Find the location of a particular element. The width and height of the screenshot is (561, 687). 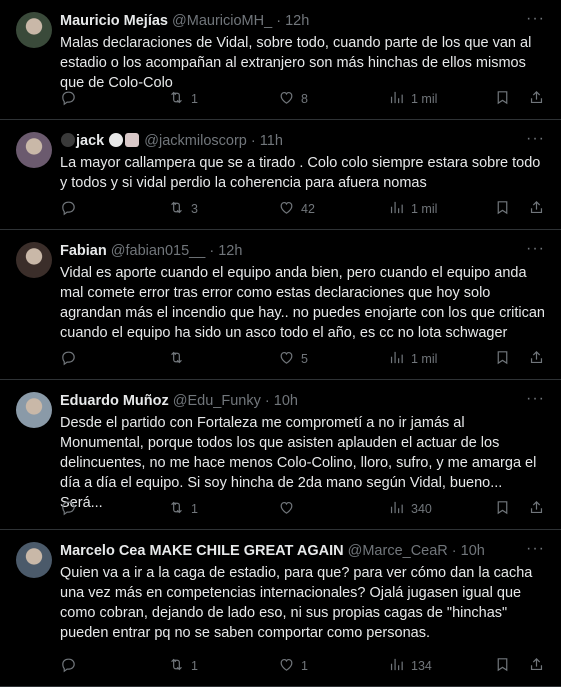

retweet-button is located at coordinates (179, 359).